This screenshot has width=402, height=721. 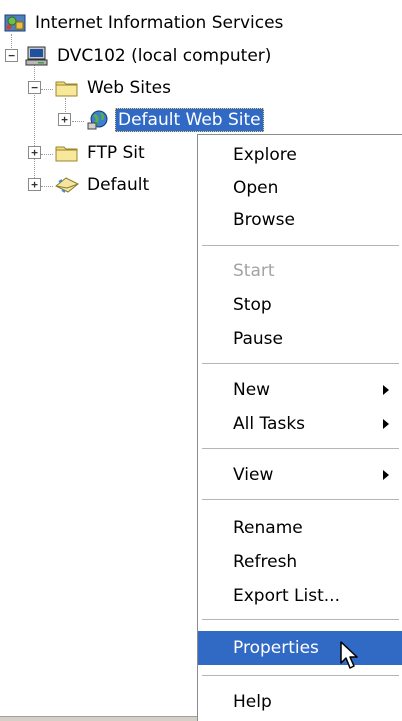 What do you see at coordinates (67, 185) in the screenshot?
I see `envelope-icon` at bounding box center [67, 185].